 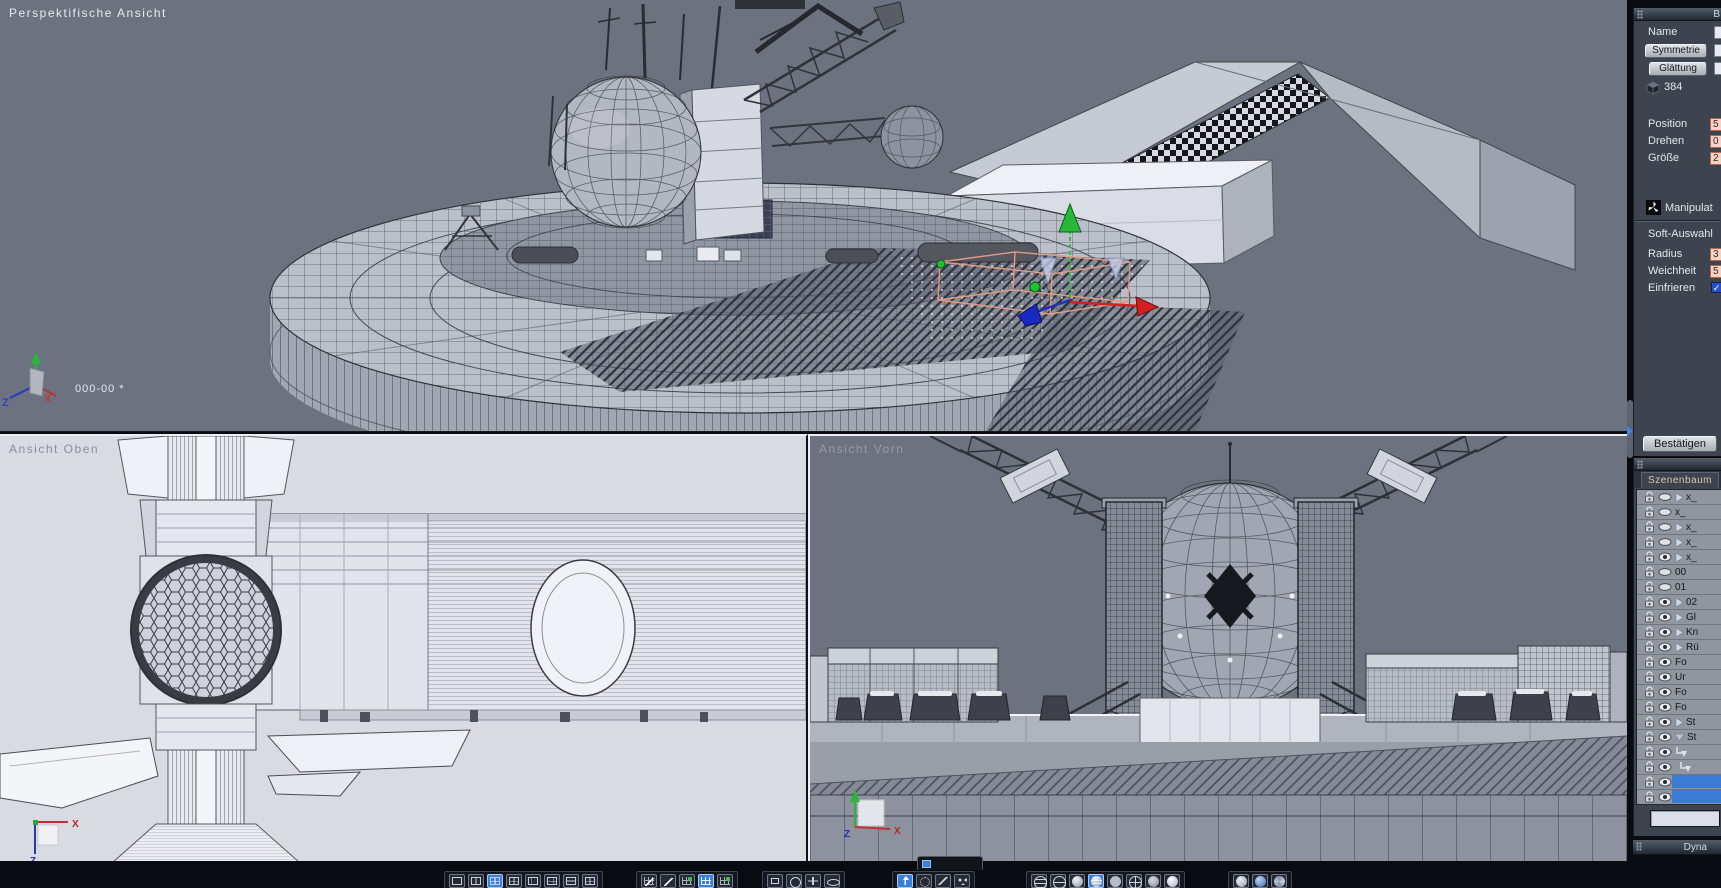 What do you see at coordinates (1279, 881) in the screenshot?
I see `faceted-sphere-icon` at bounding box center [1279, 881].